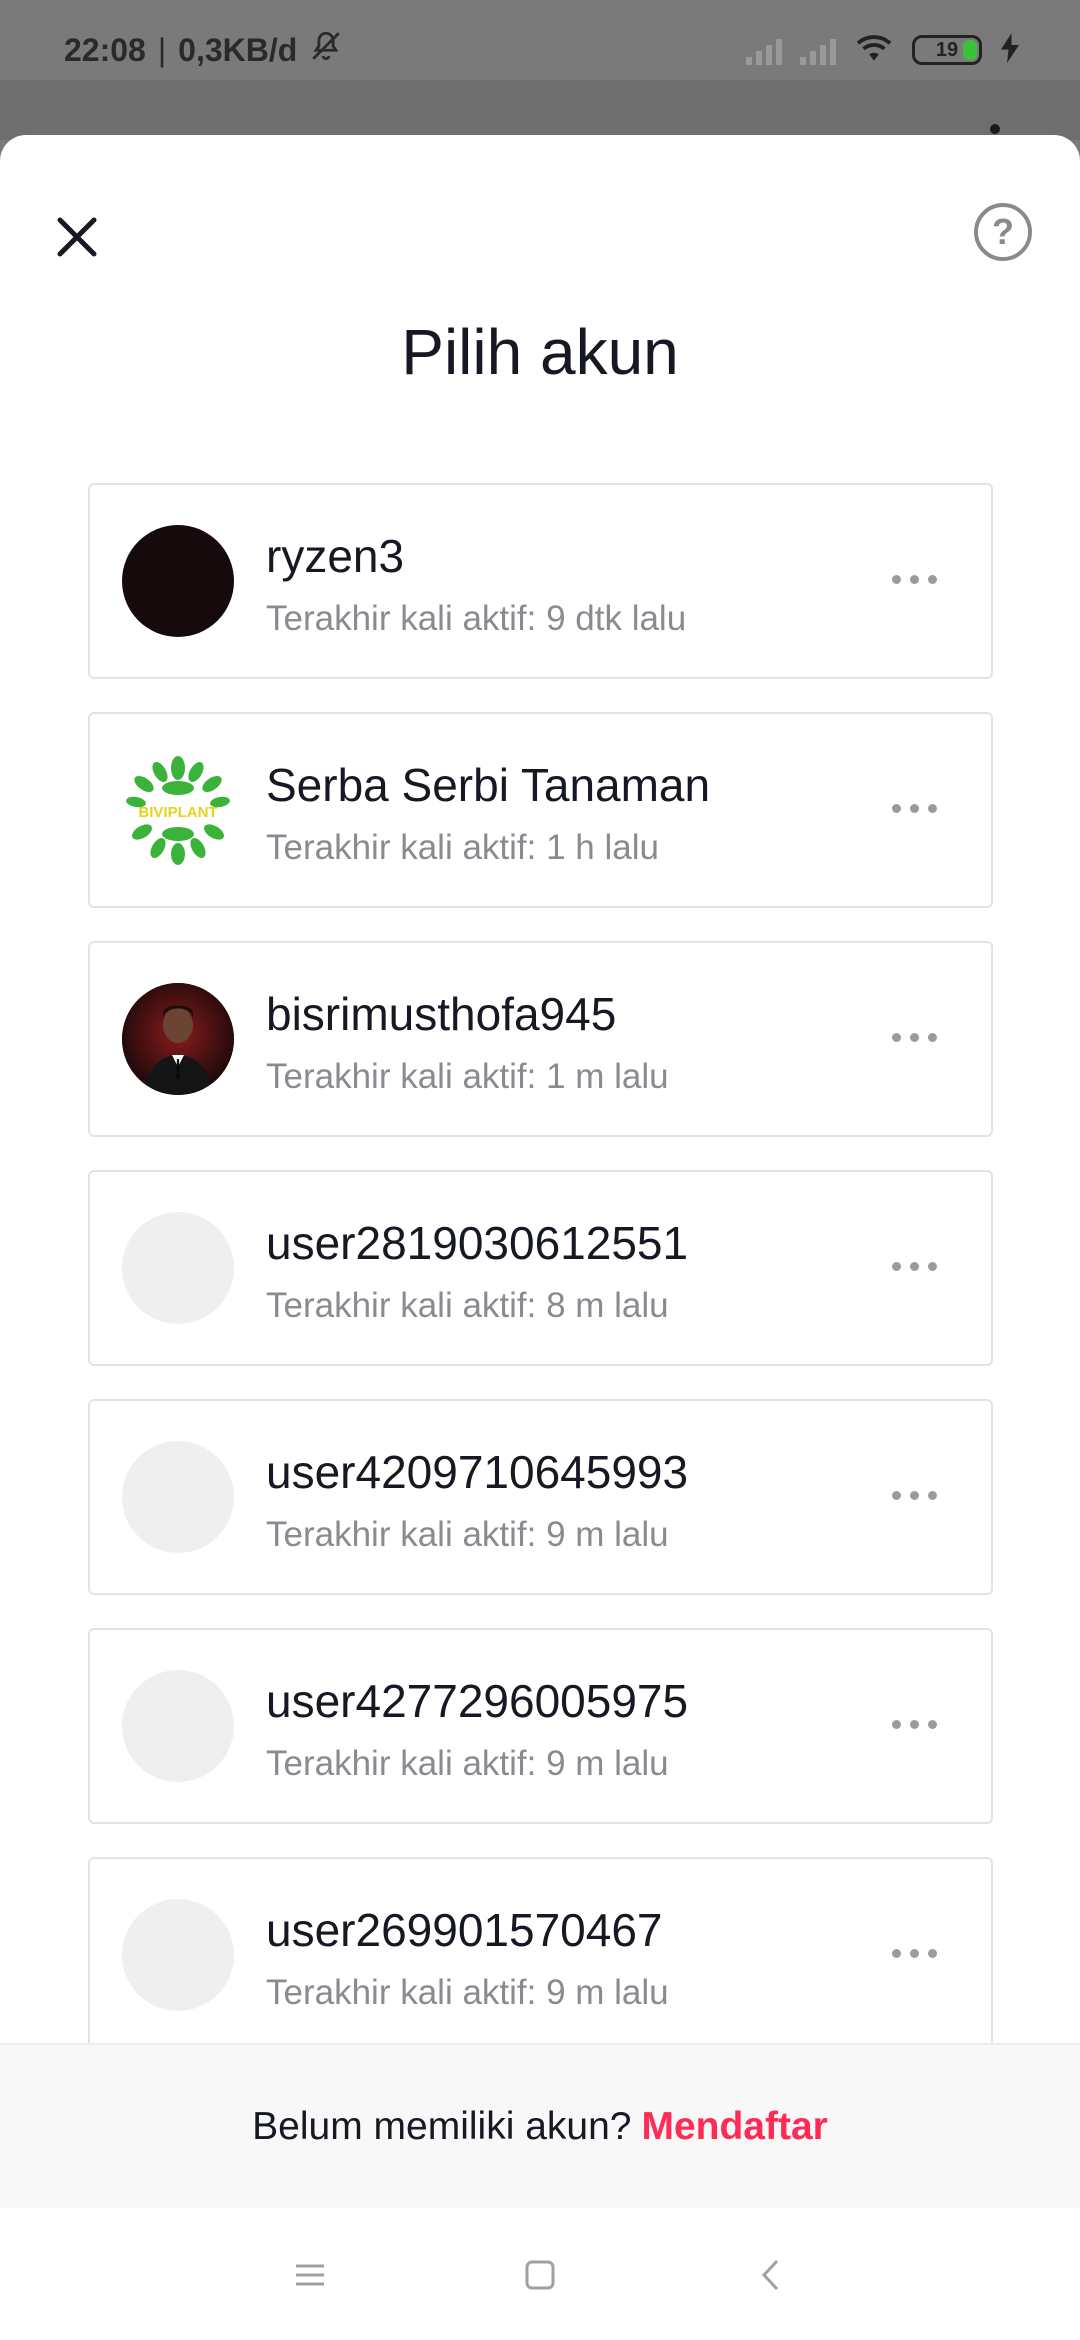 This screenshot has width=1080, height=2340. I want to click on account-name: user269901570467, so click(464, 1930).